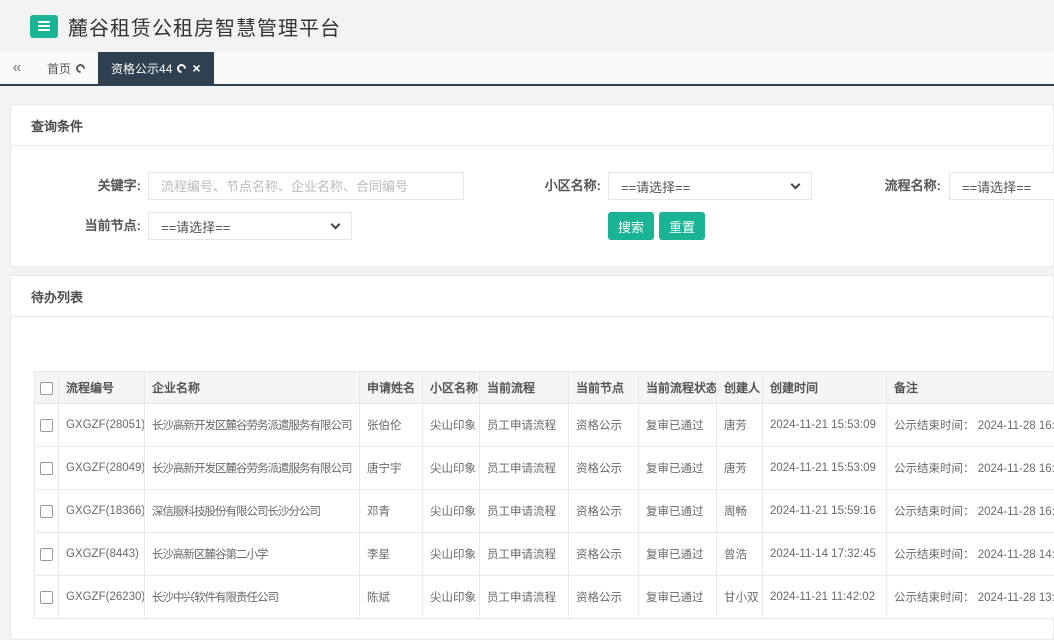 This screenshot has height=640, width=1054. I want to click on tab-home: 首页, so click(66, 68).